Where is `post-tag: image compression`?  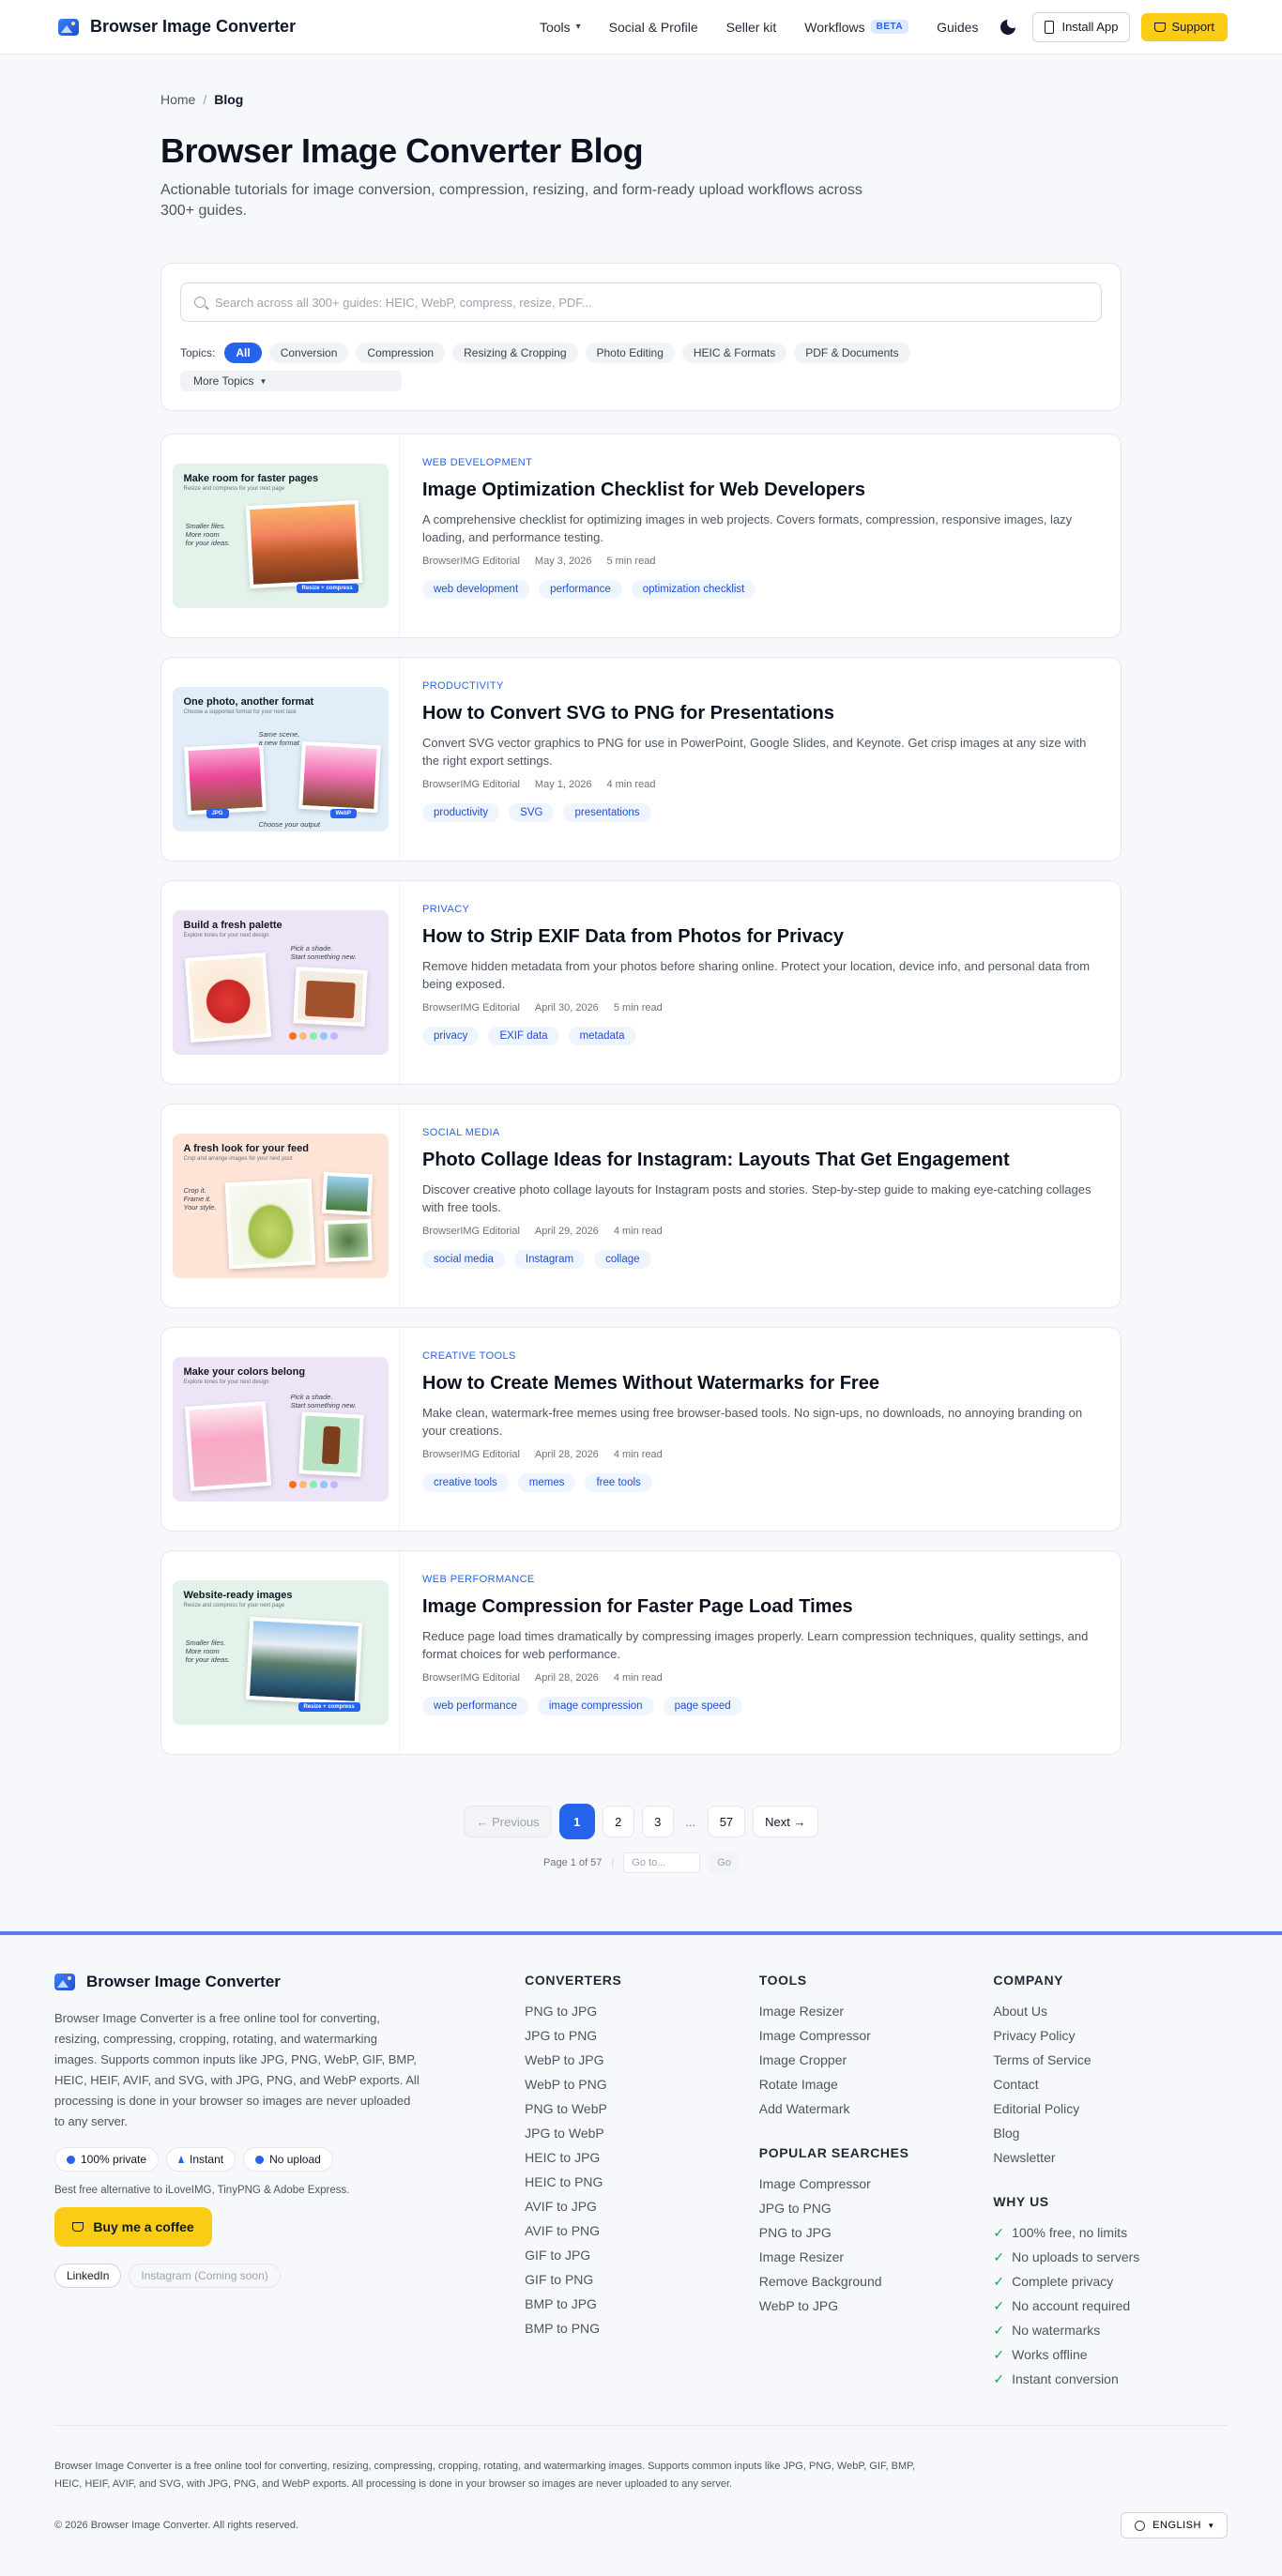
post-tag: image compression is located at coordinates (596, 1706).